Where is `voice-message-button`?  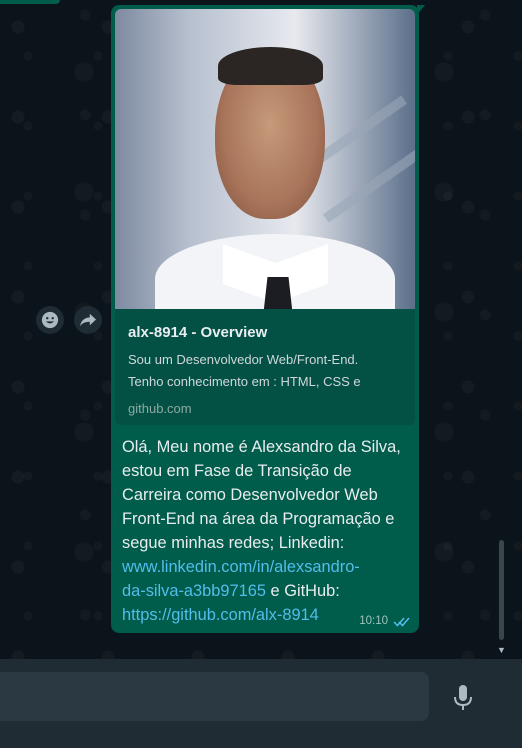 voice-message-button is located at coordinates (463, 698).